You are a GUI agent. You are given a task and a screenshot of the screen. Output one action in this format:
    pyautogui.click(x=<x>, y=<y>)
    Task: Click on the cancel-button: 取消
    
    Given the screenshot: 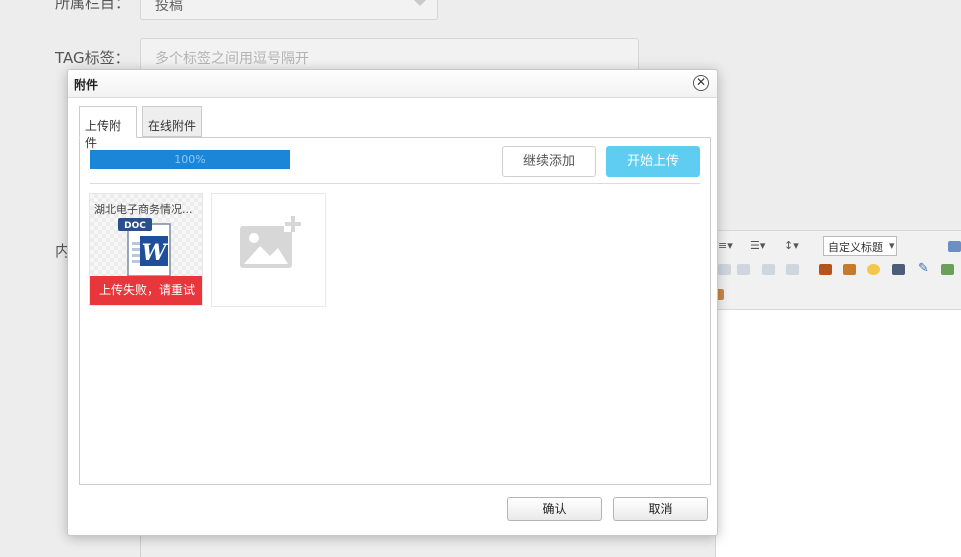 What is the action you would take?
    pyautogui.click(x=660, y=509)
    